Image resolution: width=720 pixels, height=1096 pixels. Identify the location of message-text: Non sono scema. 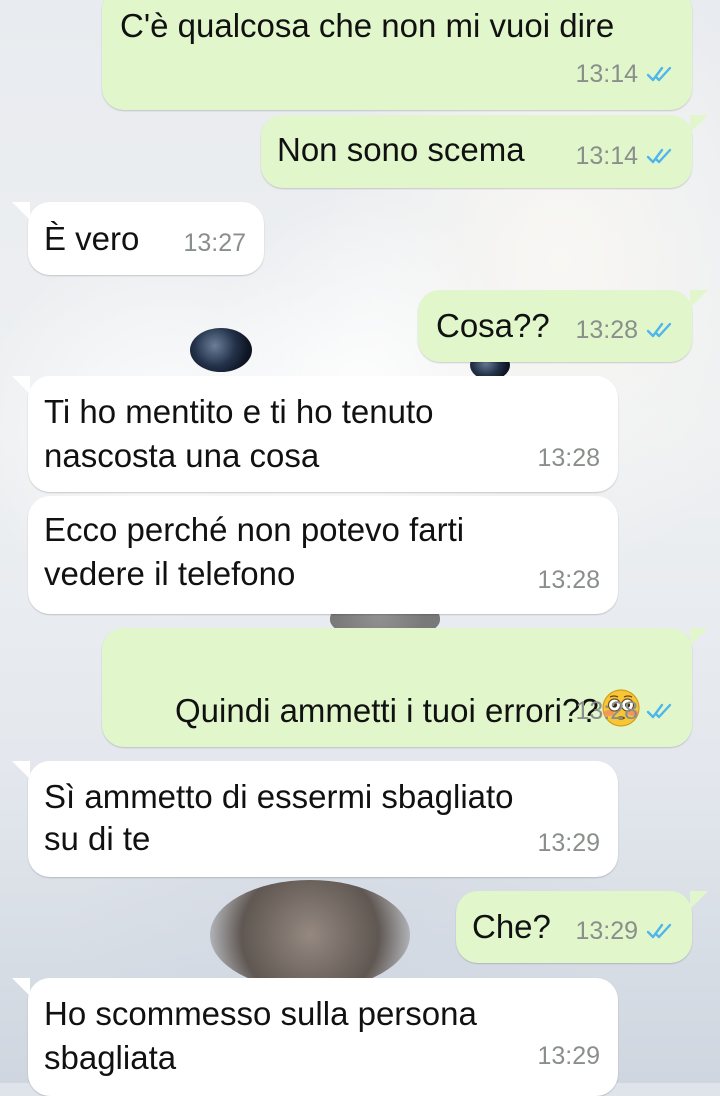
(401, 149).